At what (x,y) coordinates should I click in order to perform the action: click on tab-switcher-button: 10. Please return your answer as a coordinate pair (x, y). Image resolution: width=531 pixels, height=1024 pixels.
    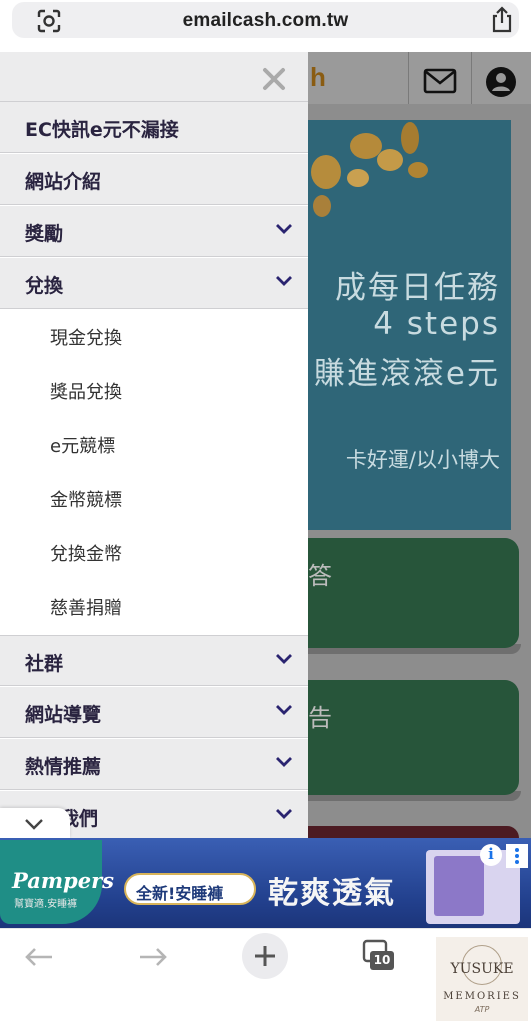
    Looking at the image, I should click on (379, 955).